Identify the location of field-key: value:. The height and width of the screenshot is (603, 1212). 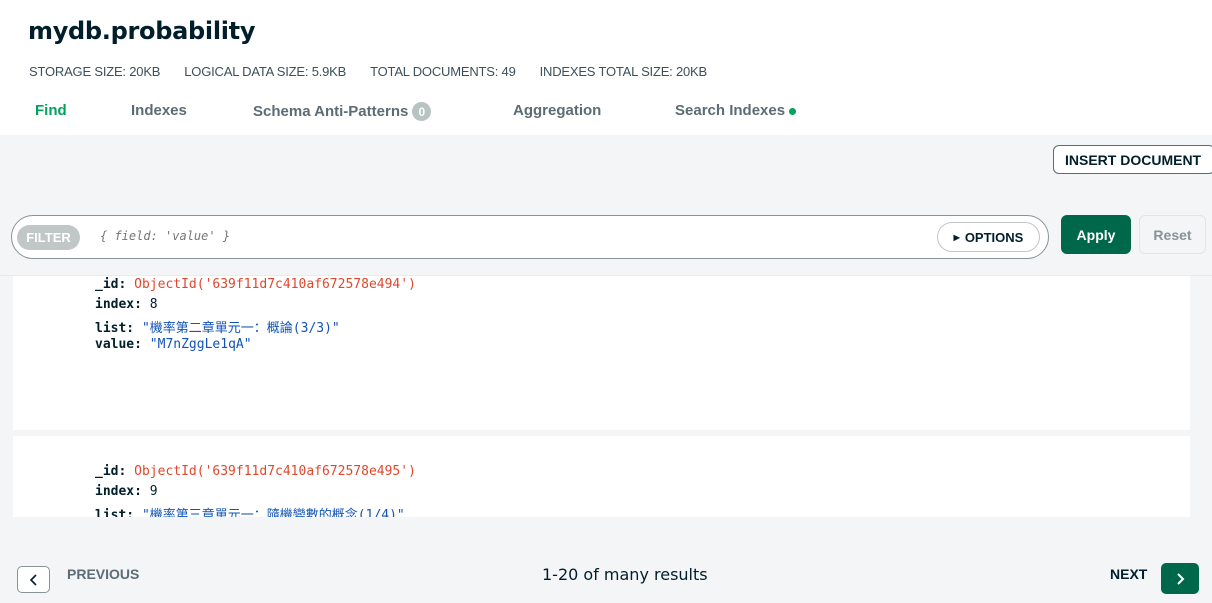
(118, 344).